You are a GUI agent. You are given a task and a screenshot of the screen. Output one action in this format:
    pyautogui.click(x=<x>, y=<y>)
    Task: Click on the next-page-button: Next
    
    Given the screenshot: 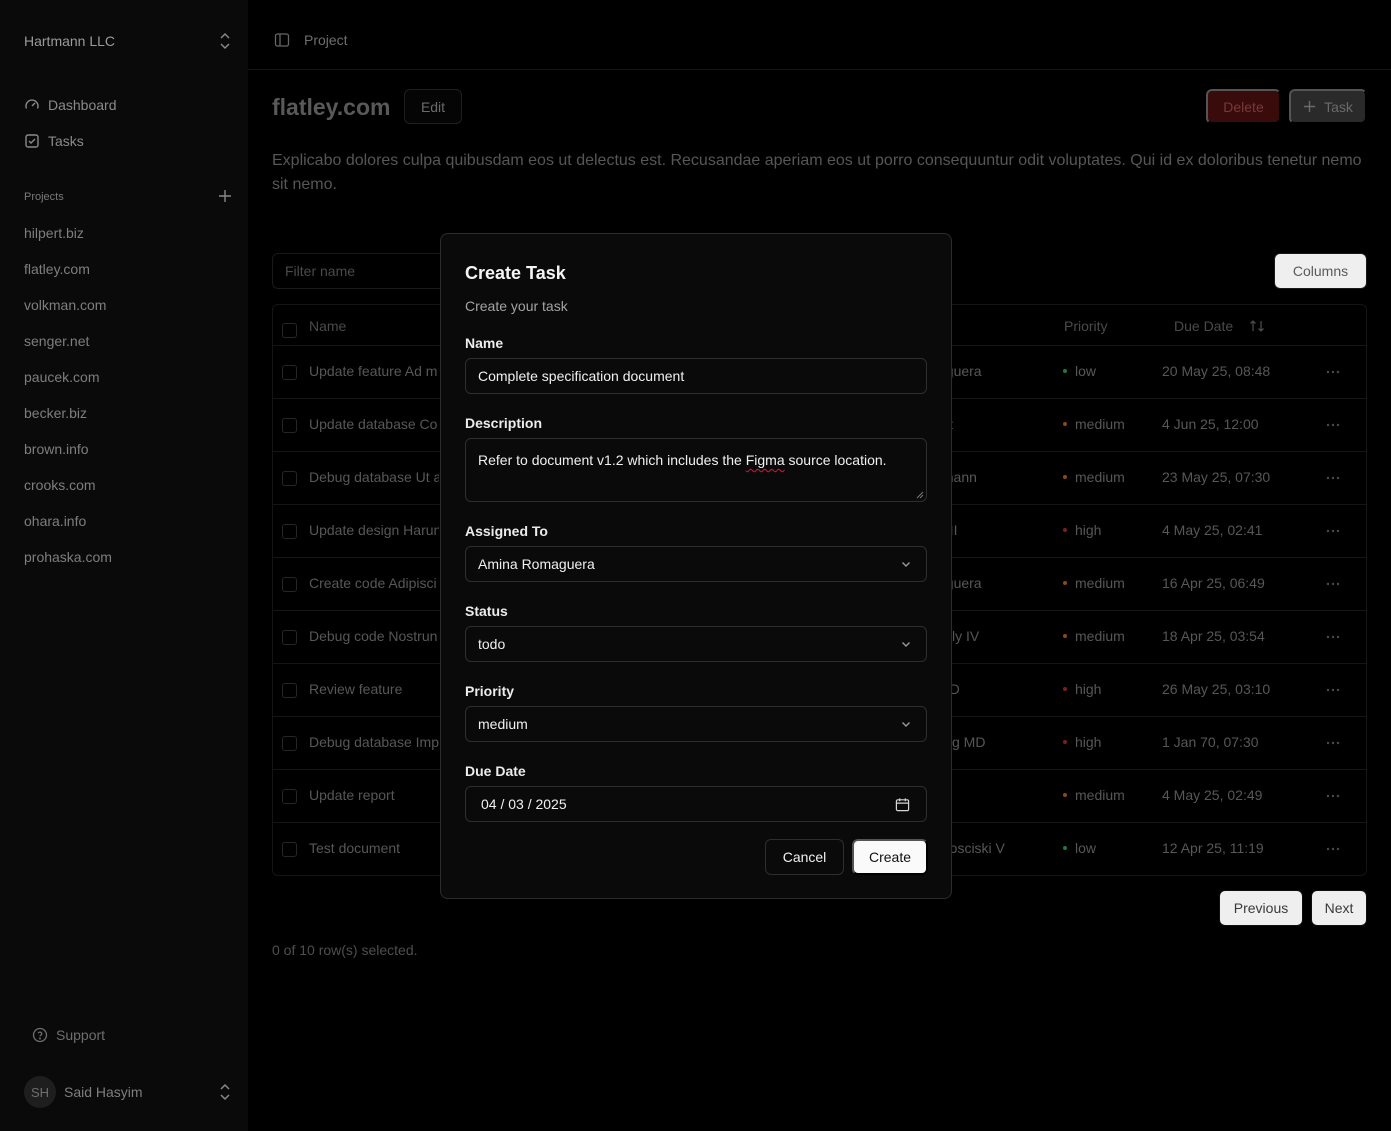 What is the action you would take?
    pyautogui.click(x=1339, y=908)
    